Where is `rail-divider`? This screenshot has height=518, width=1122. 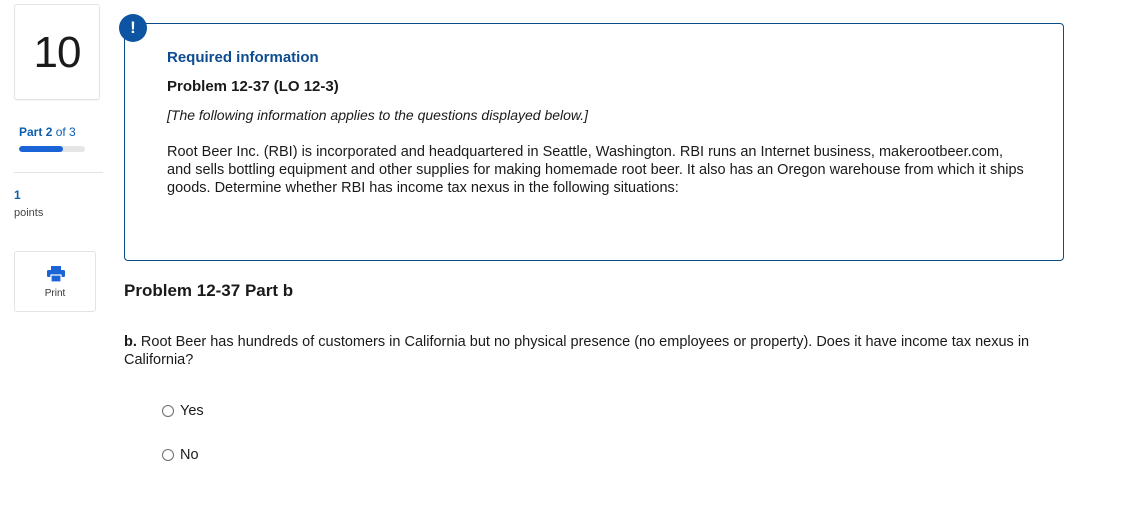 rail-divider is located at coordinates (58, 172).